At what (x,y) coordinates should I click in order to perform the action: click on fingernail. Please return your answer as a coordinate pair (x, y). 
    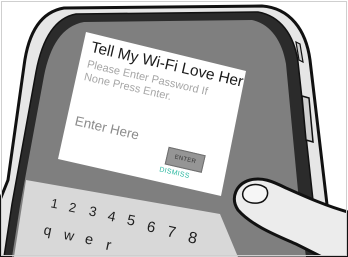
    Looking at the image, I should click on (255, 193).